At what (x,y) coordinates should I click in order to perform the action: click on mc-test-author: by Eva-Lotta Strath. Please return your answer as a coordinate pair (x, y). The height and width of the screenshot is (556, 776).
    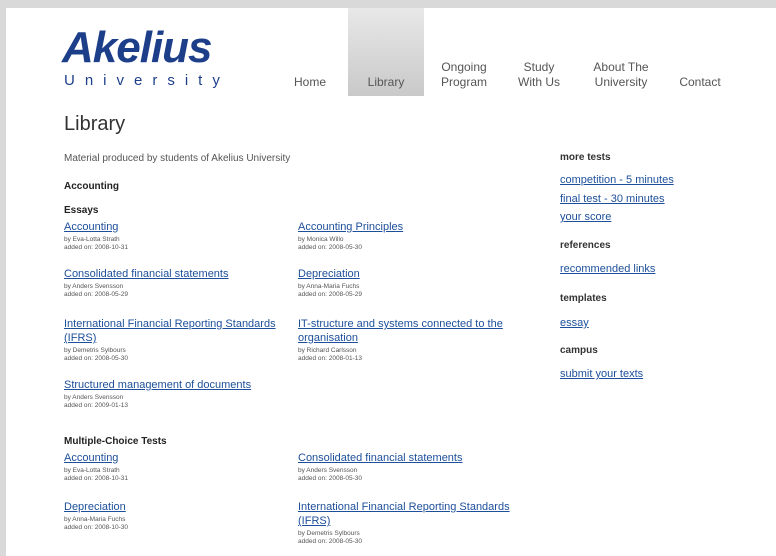
    Looking at the image, I should click on (92, 470).